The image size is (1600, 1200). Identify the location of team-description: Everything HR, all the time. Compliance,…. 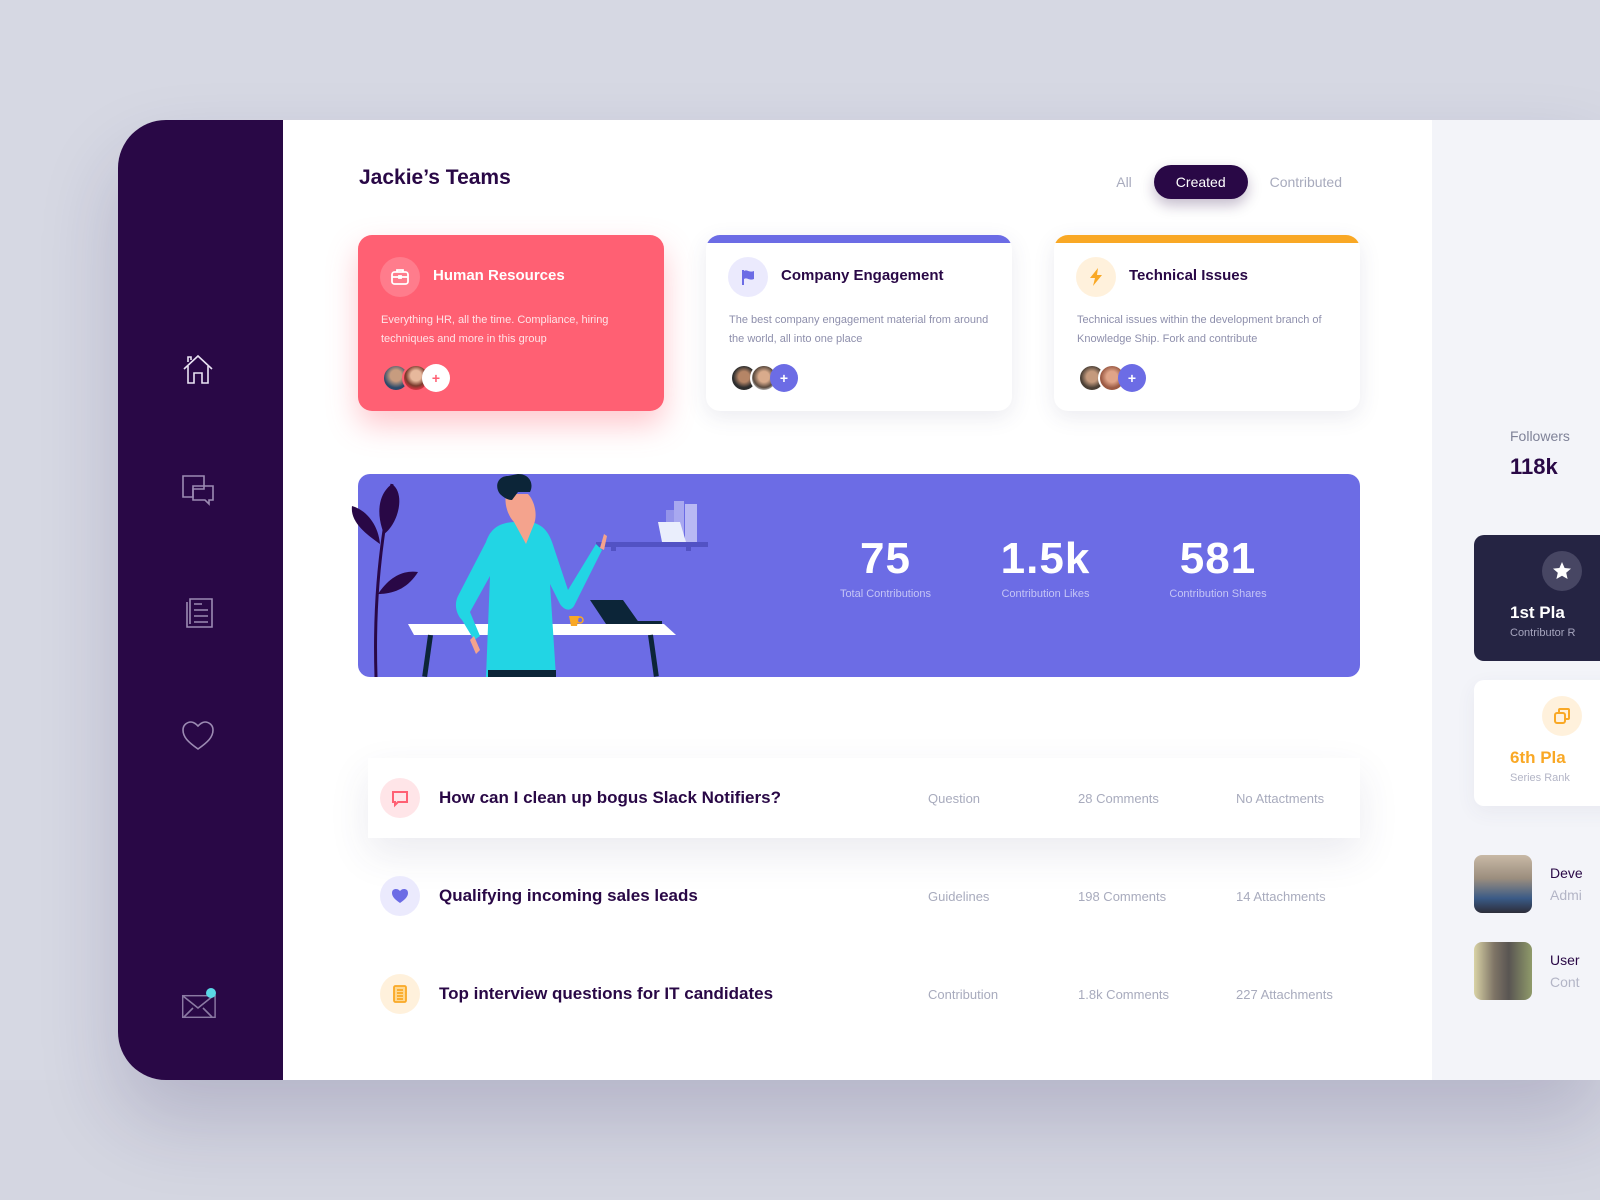
(495, 329).